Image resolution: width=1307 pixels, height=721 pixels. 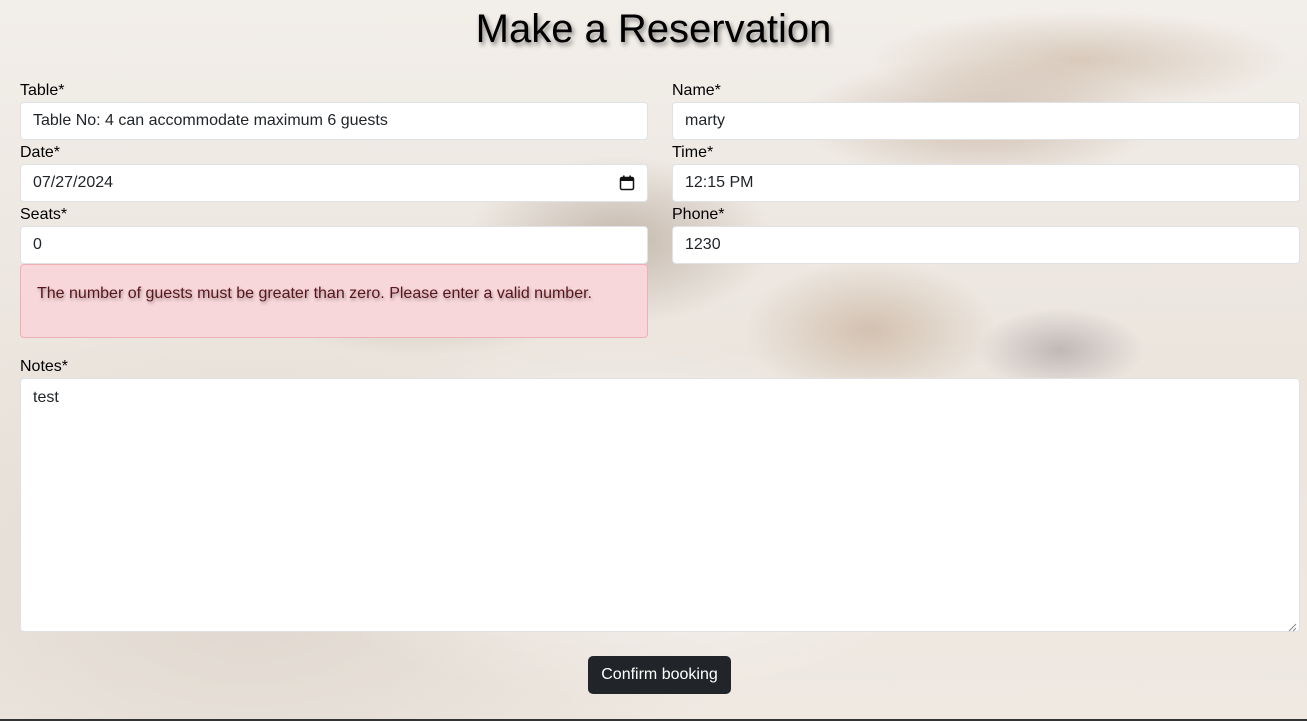 What do you see at coordinates (44, 366) in the screenshot?
I see `notes-label: Notes*` at bounding box center [44, 366].